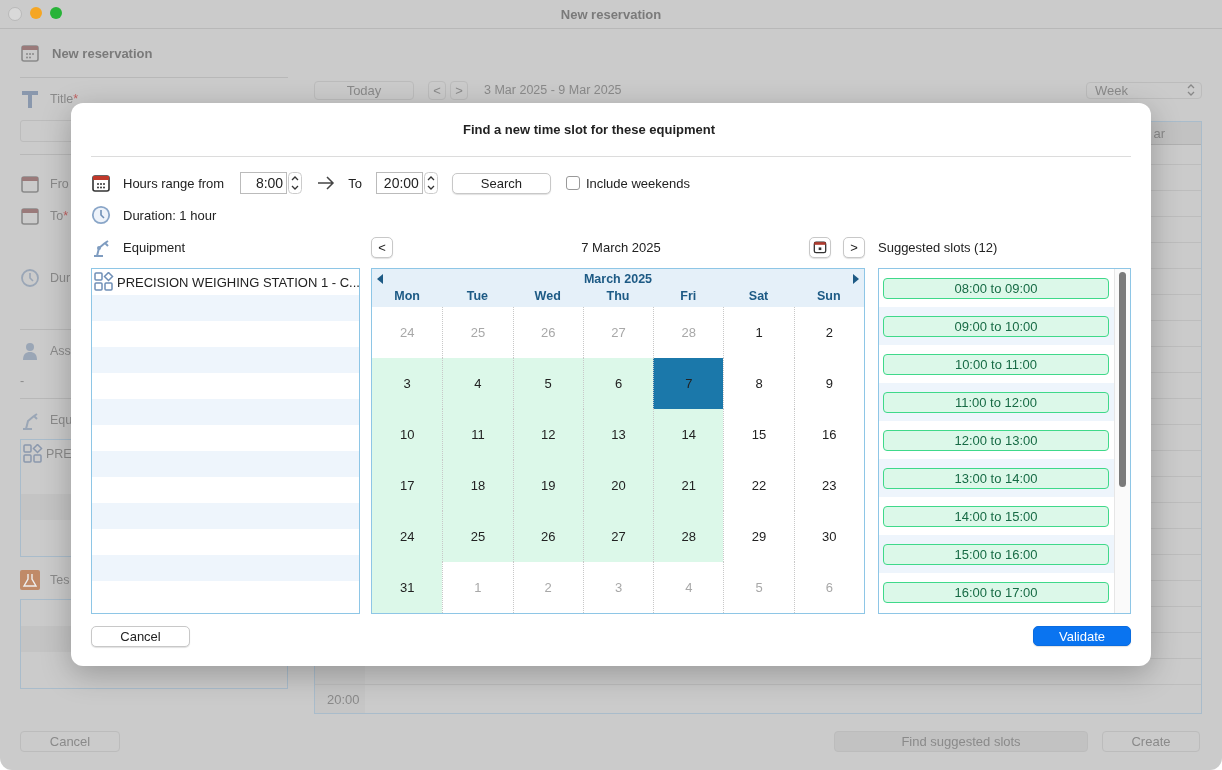 The height and width of the screenshot is (770, 1222). What do you see at coordinates (547, 434) in the screenshot?
I see `calendar-day: 12` at bounding box center [547, 434].